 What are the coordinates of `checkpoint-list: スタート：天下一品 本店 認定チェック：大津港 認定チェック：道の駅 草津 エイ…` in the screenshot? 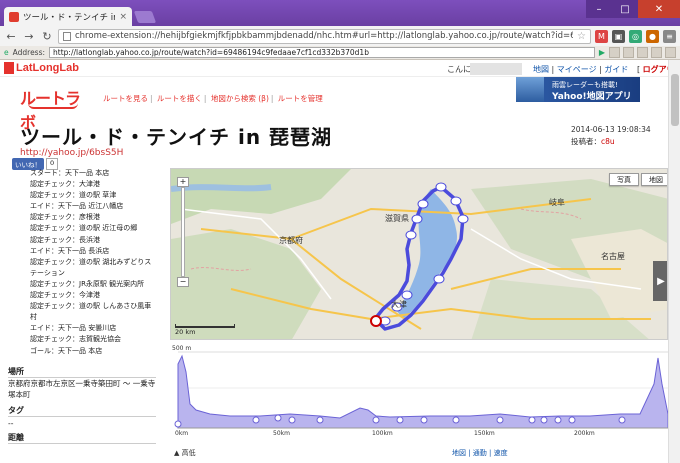 It's located at (94, 262).